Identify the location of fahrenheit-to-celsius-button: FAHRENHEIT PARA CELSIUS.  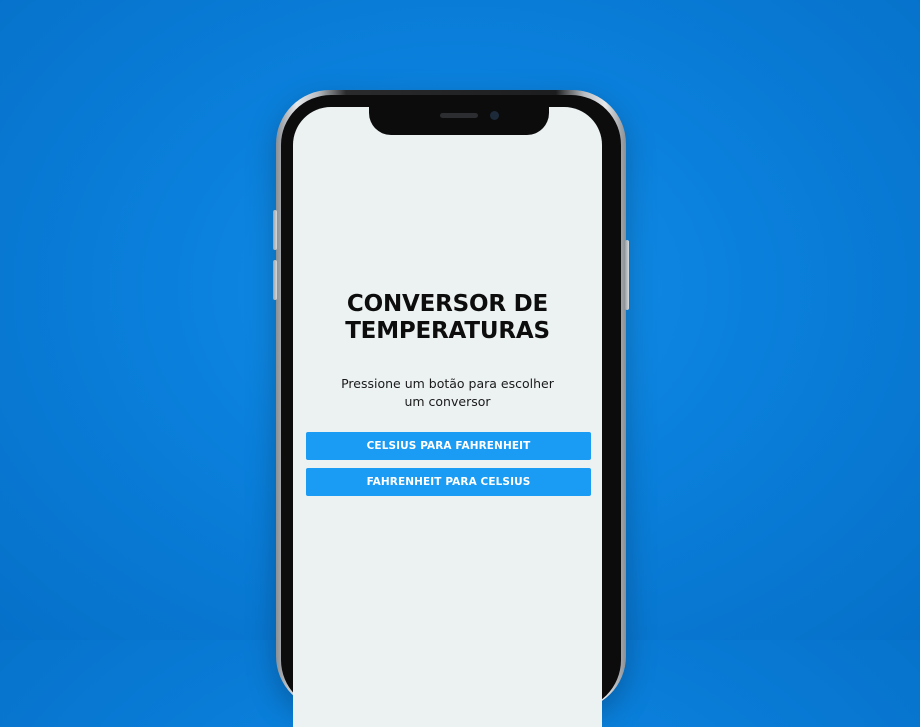
(448, 482).